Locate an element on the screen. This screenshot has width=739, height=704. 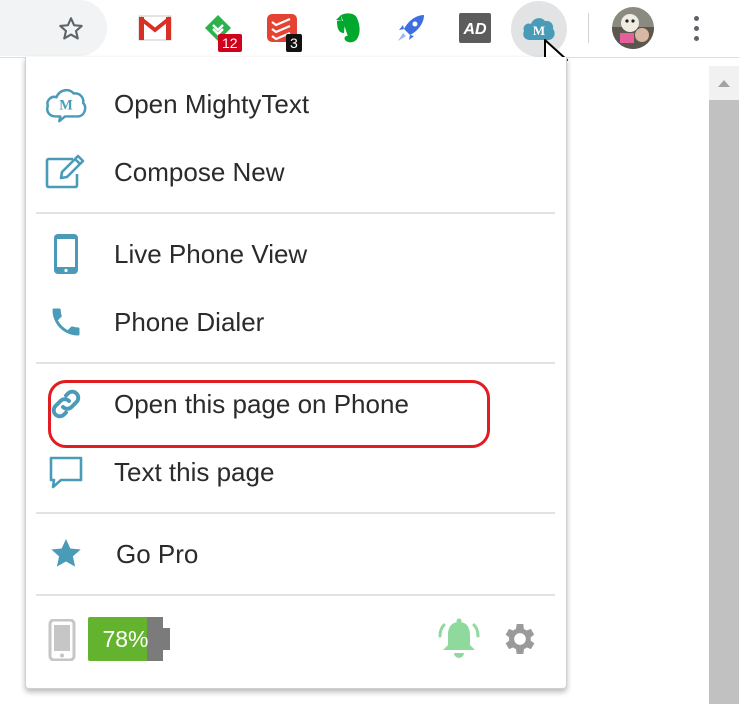
todoist-extension: 3 is located at coordinates (283, 31).